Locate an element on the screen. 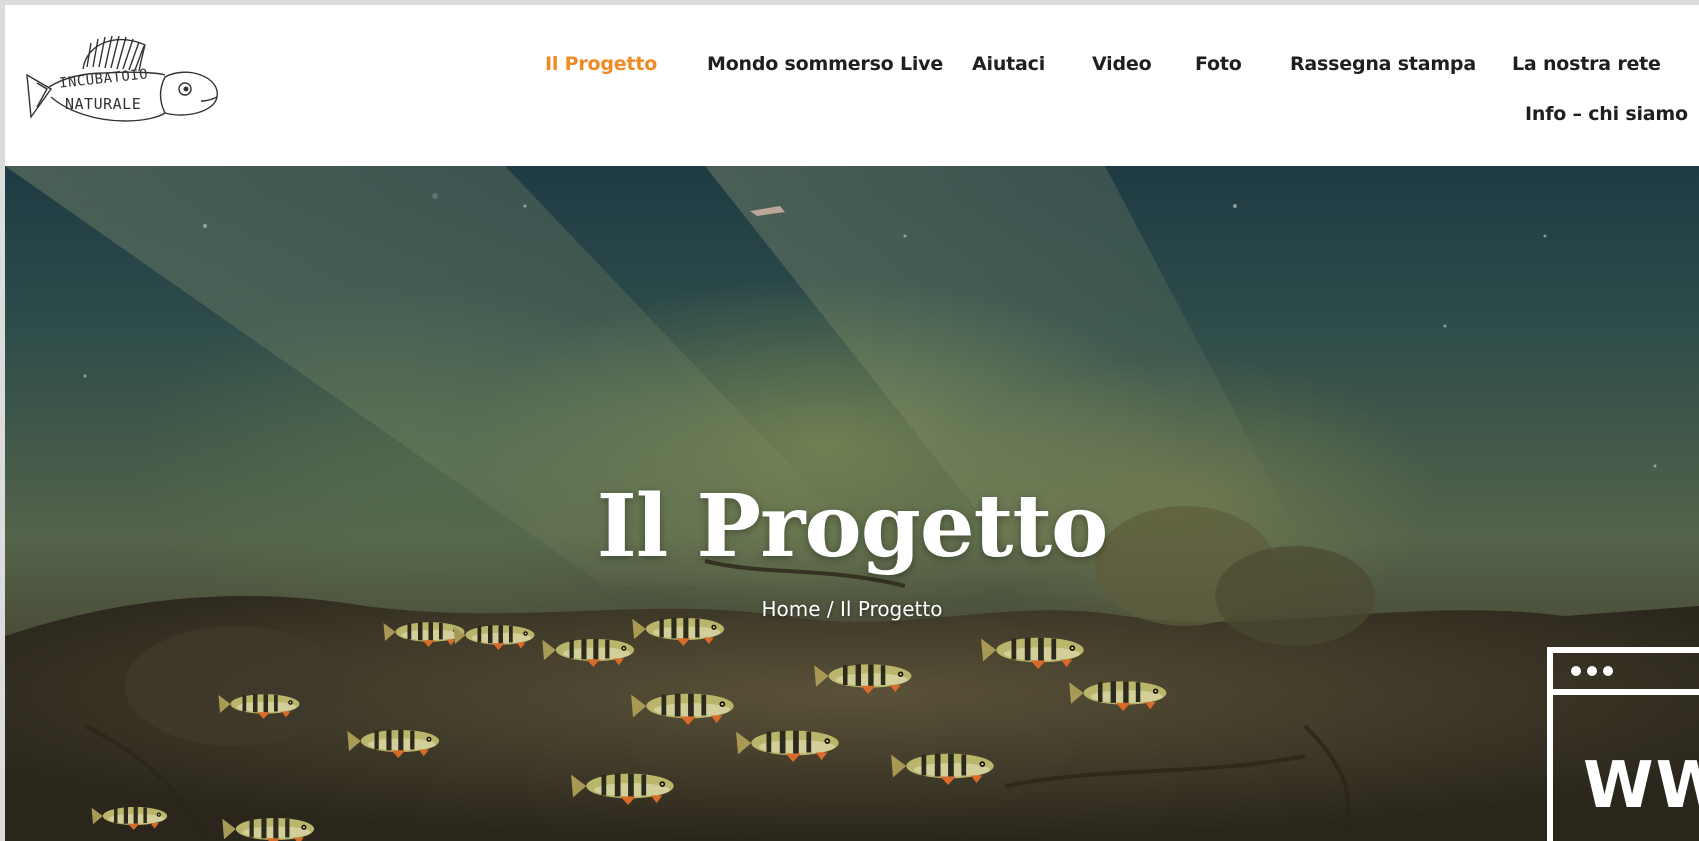 The image size is (1699, 841). breadcrumb-home-link: Home is located at coordinates (791, 609).